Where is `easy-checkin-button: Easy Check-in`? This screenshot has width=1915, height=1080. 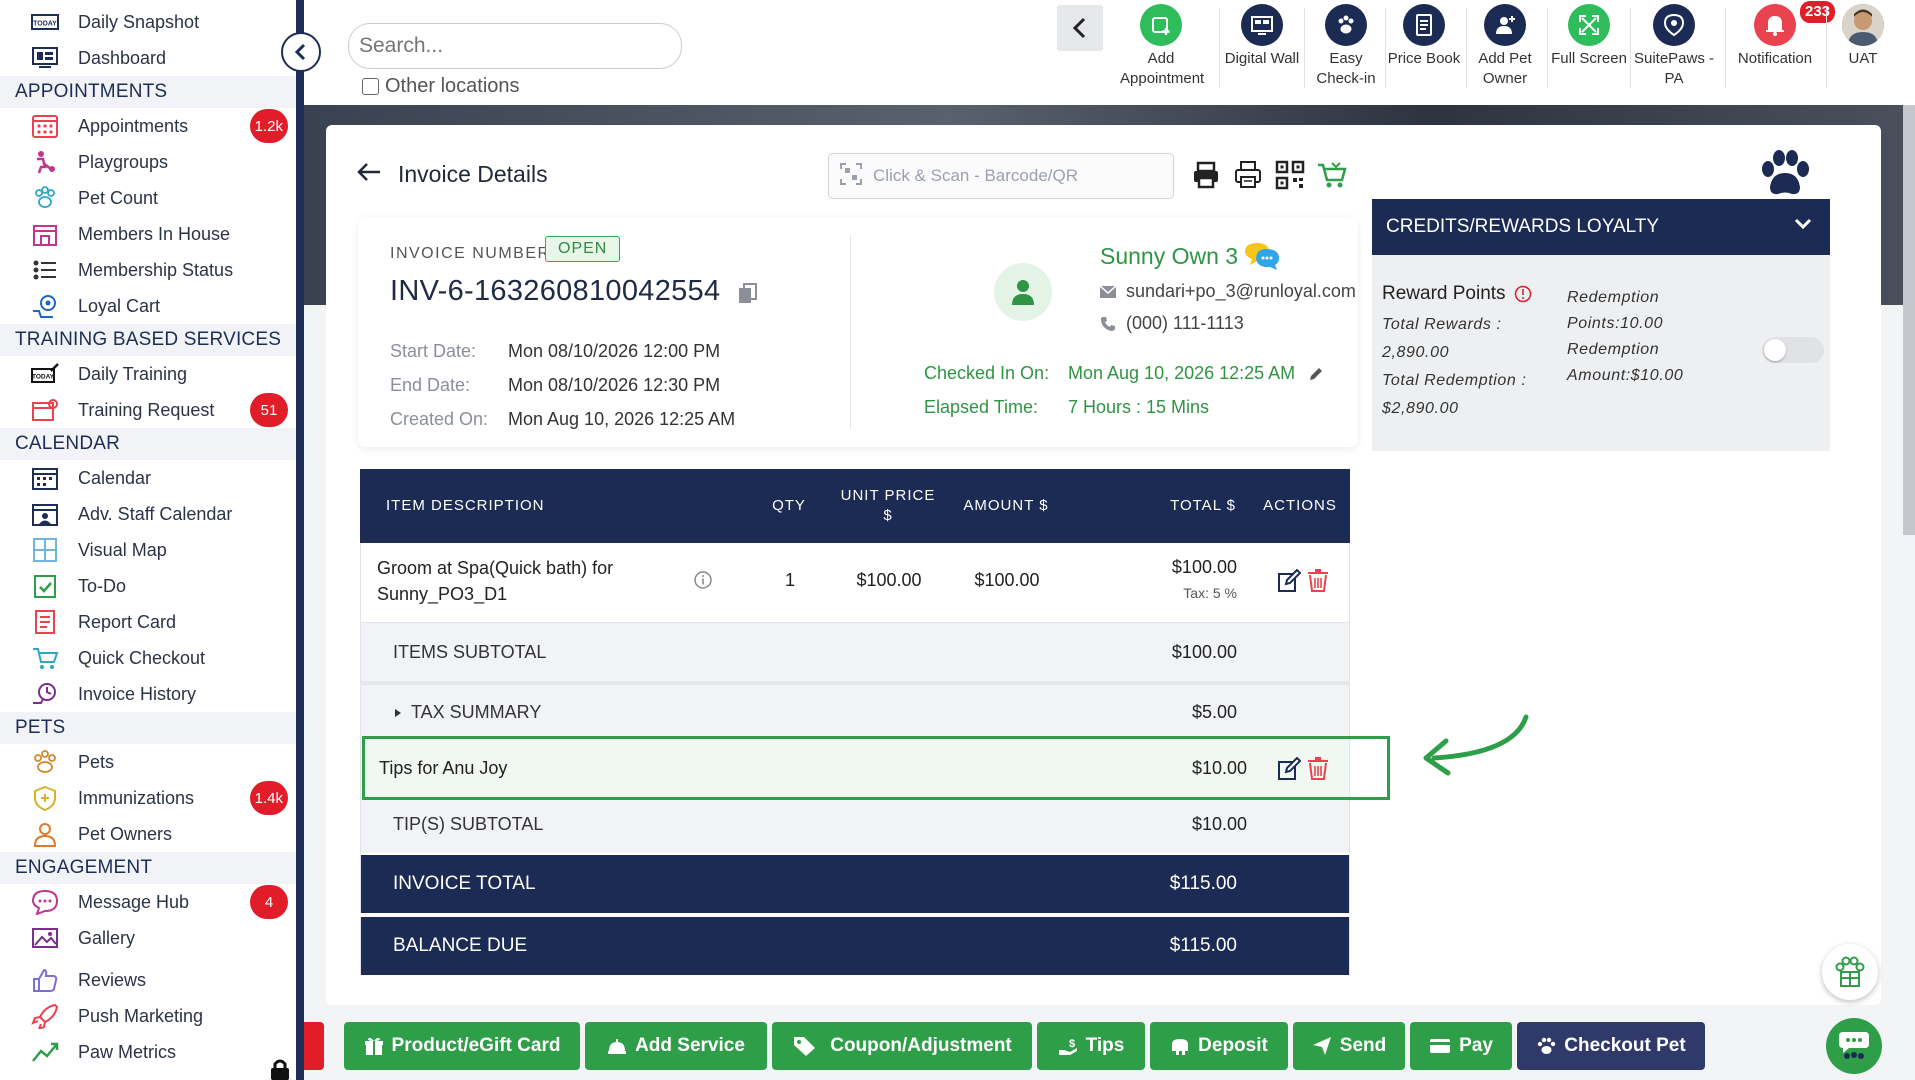
easy-checkin-button: Easy Check-in is located at coordinates (1346, 54).